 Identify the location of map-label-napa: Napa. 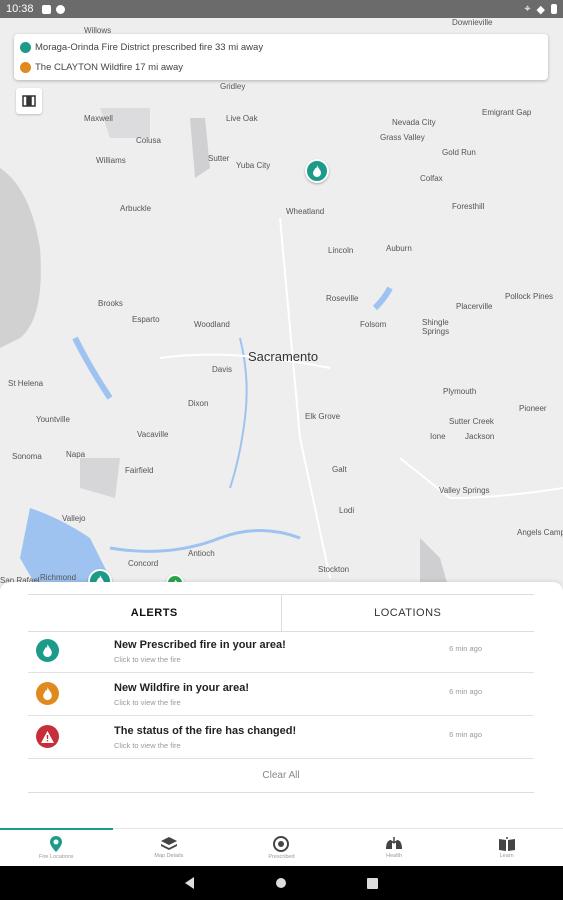
(76, 454).